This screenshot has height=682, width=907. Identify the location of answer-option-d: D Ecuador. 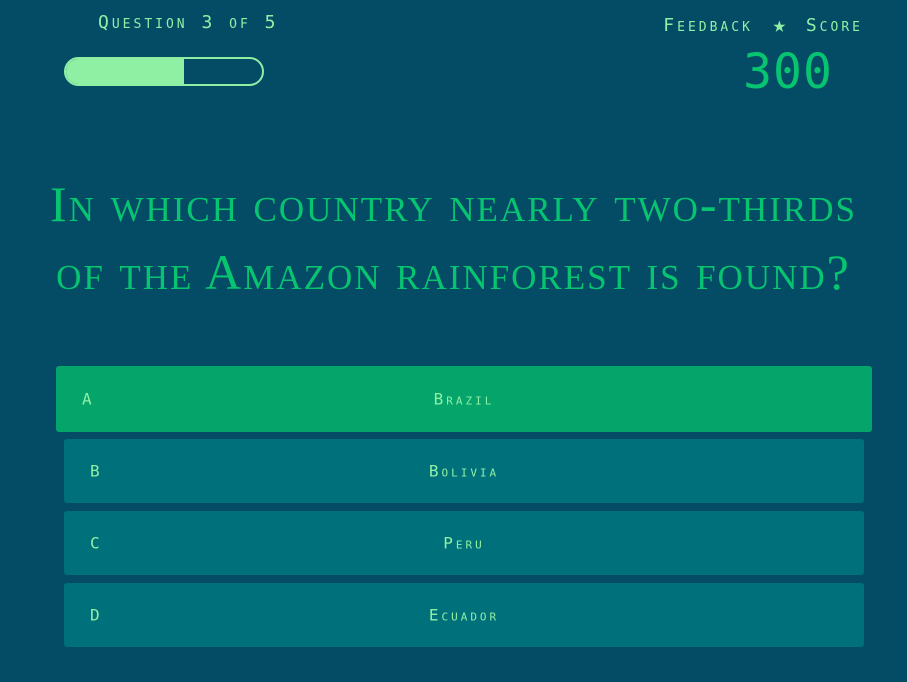
(464, 615).